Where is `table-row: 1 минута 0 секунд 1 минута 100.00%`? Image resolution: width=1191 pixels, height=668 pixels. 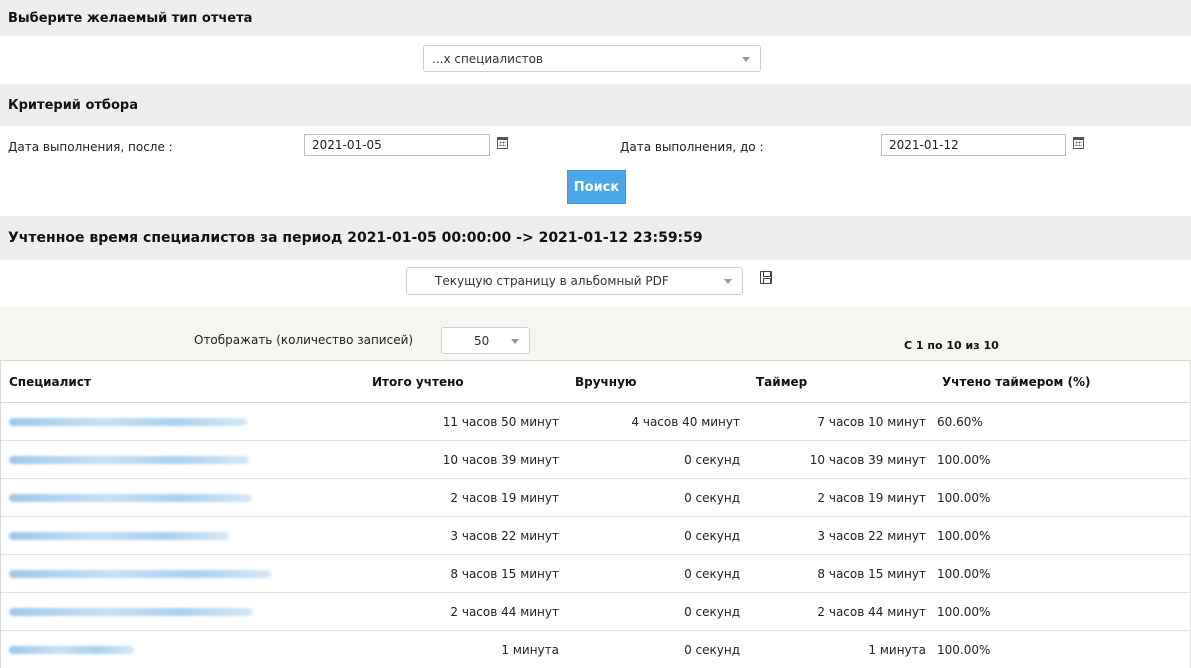 table-row: 1 минута 0 секунд 1 минута 100.00% is located at coordinates (595, 649).